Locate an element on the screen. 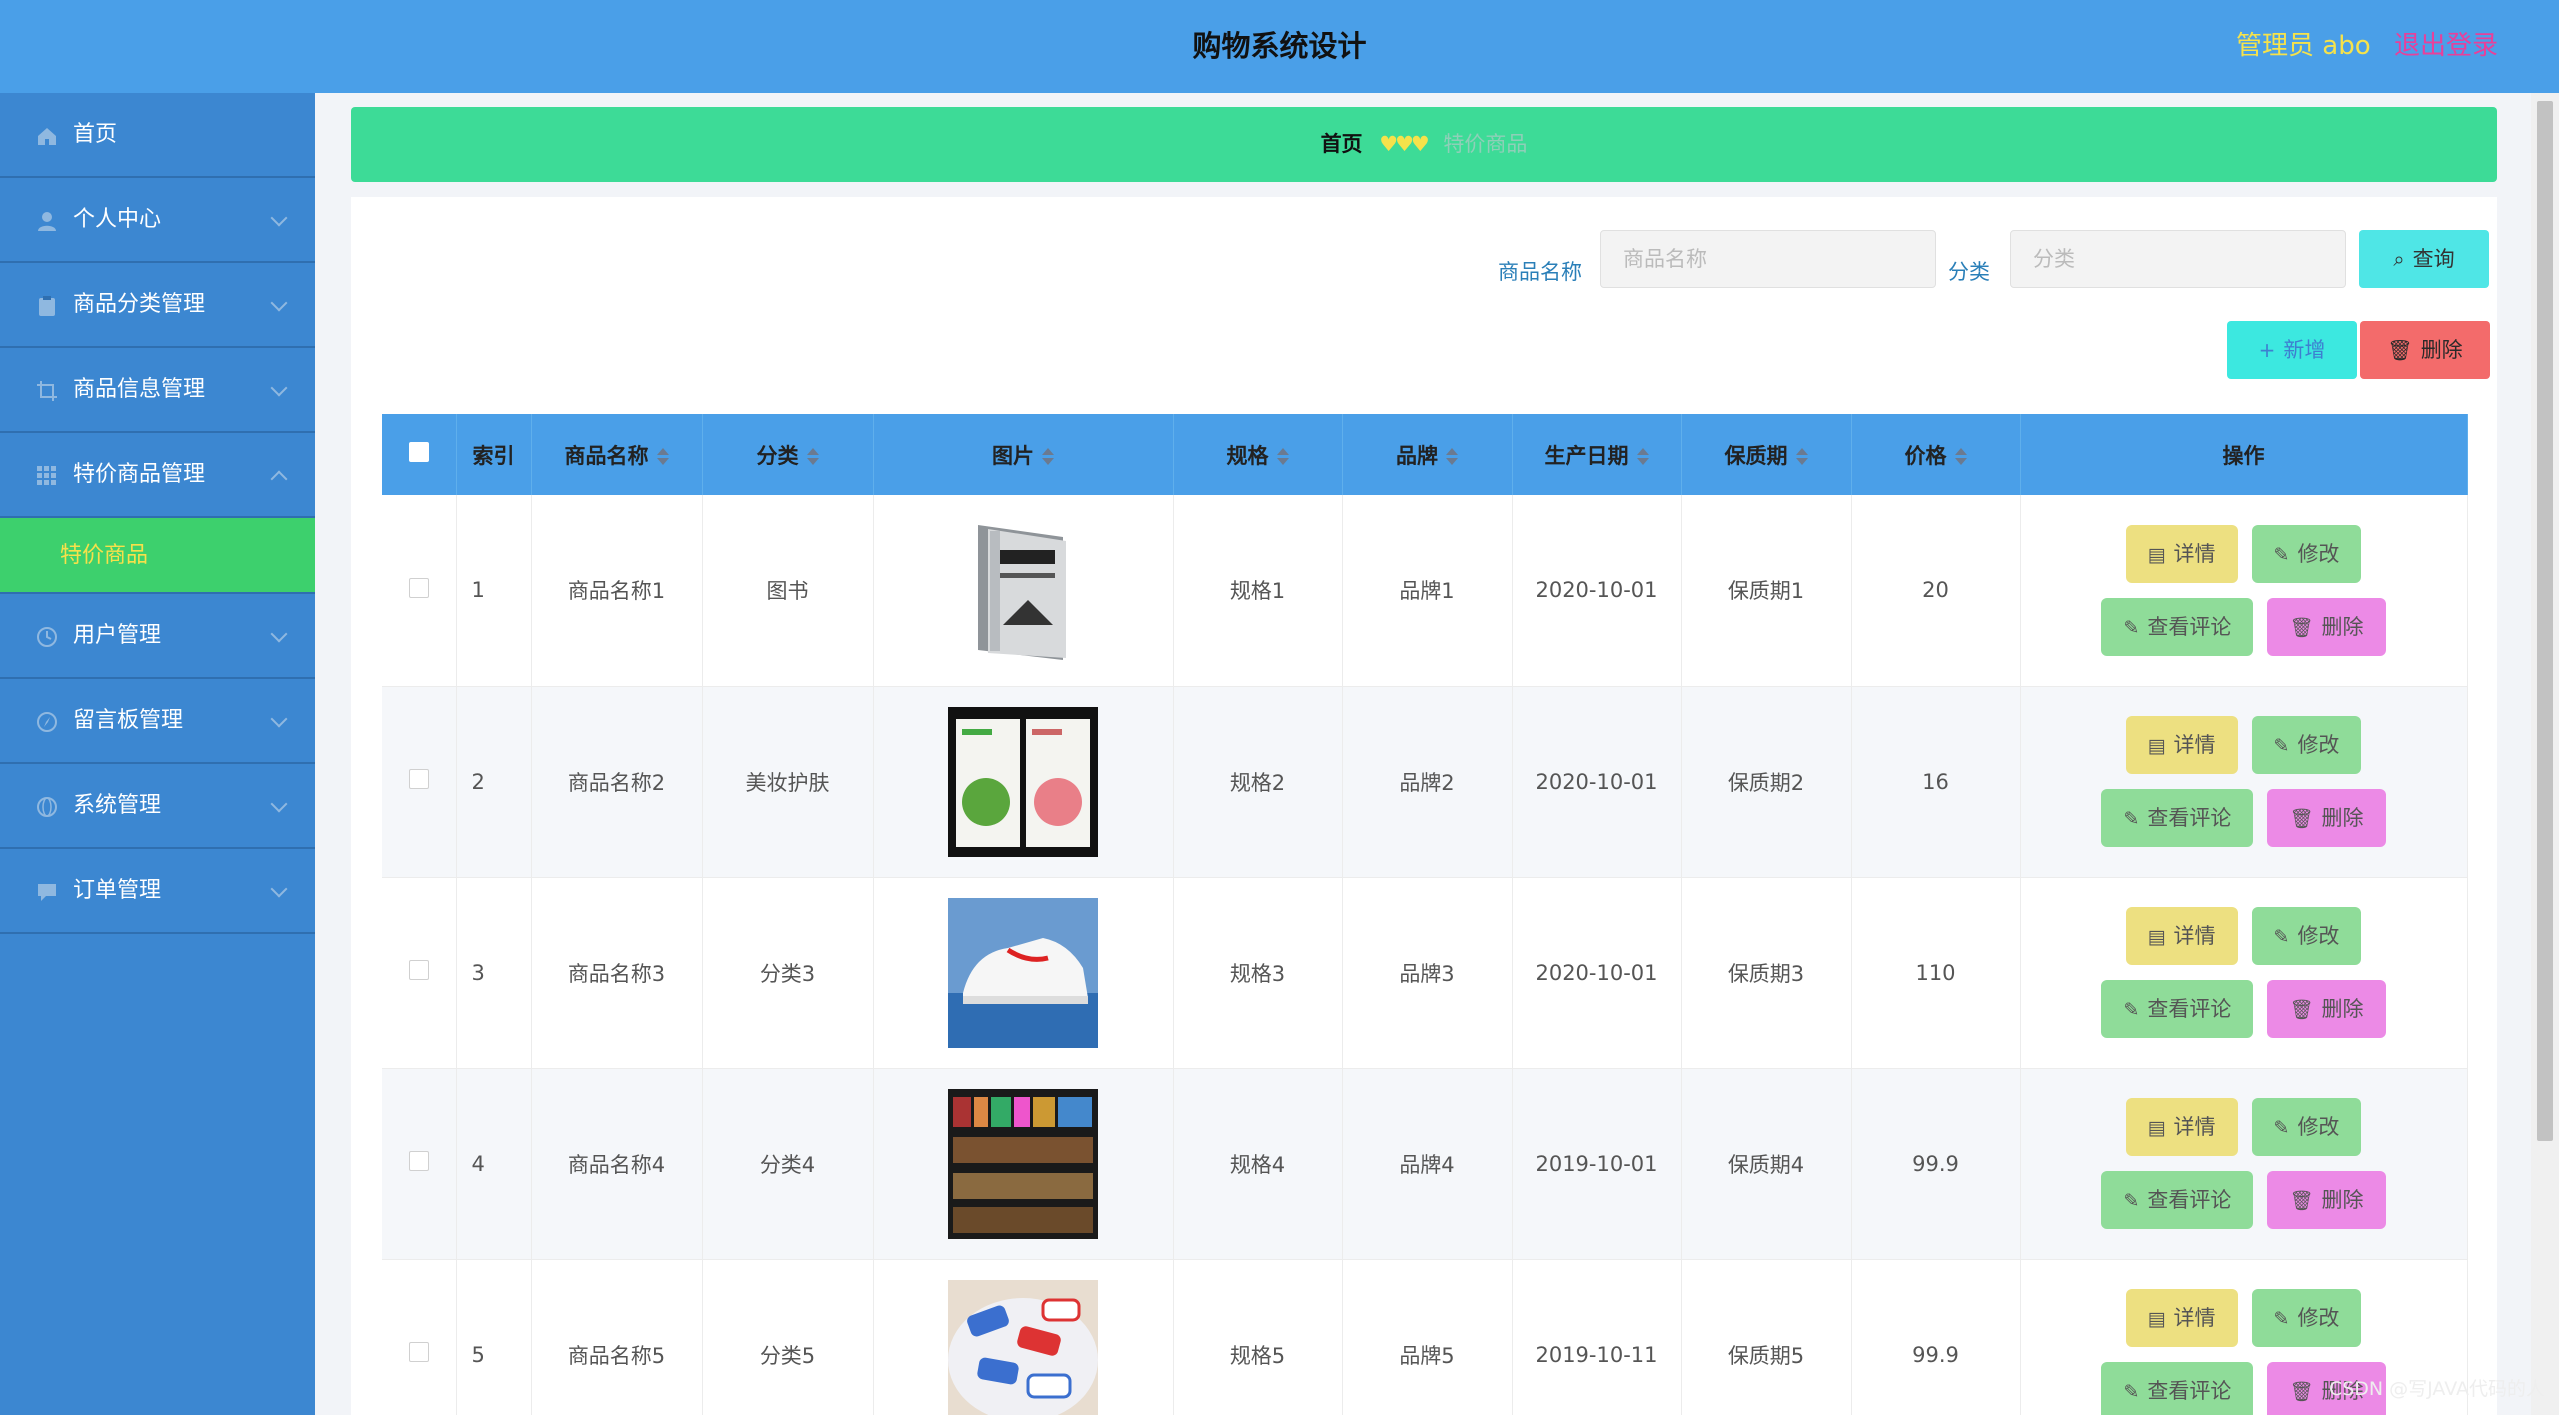 Image resolution: width=2559 pixels, height=1415 pixels. sidebar-item-profile: 个人中心 is located at coordinates (157, 220).